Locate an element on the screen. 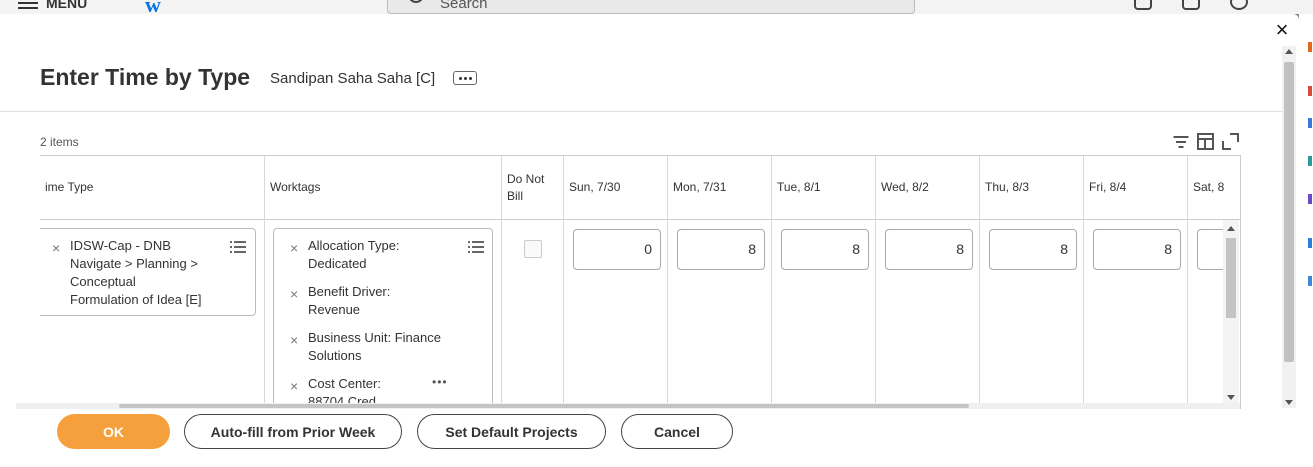 This screenshot has height=467, width=1313. worktag-line: Allocation Type: is located at coordinates (354, 245).